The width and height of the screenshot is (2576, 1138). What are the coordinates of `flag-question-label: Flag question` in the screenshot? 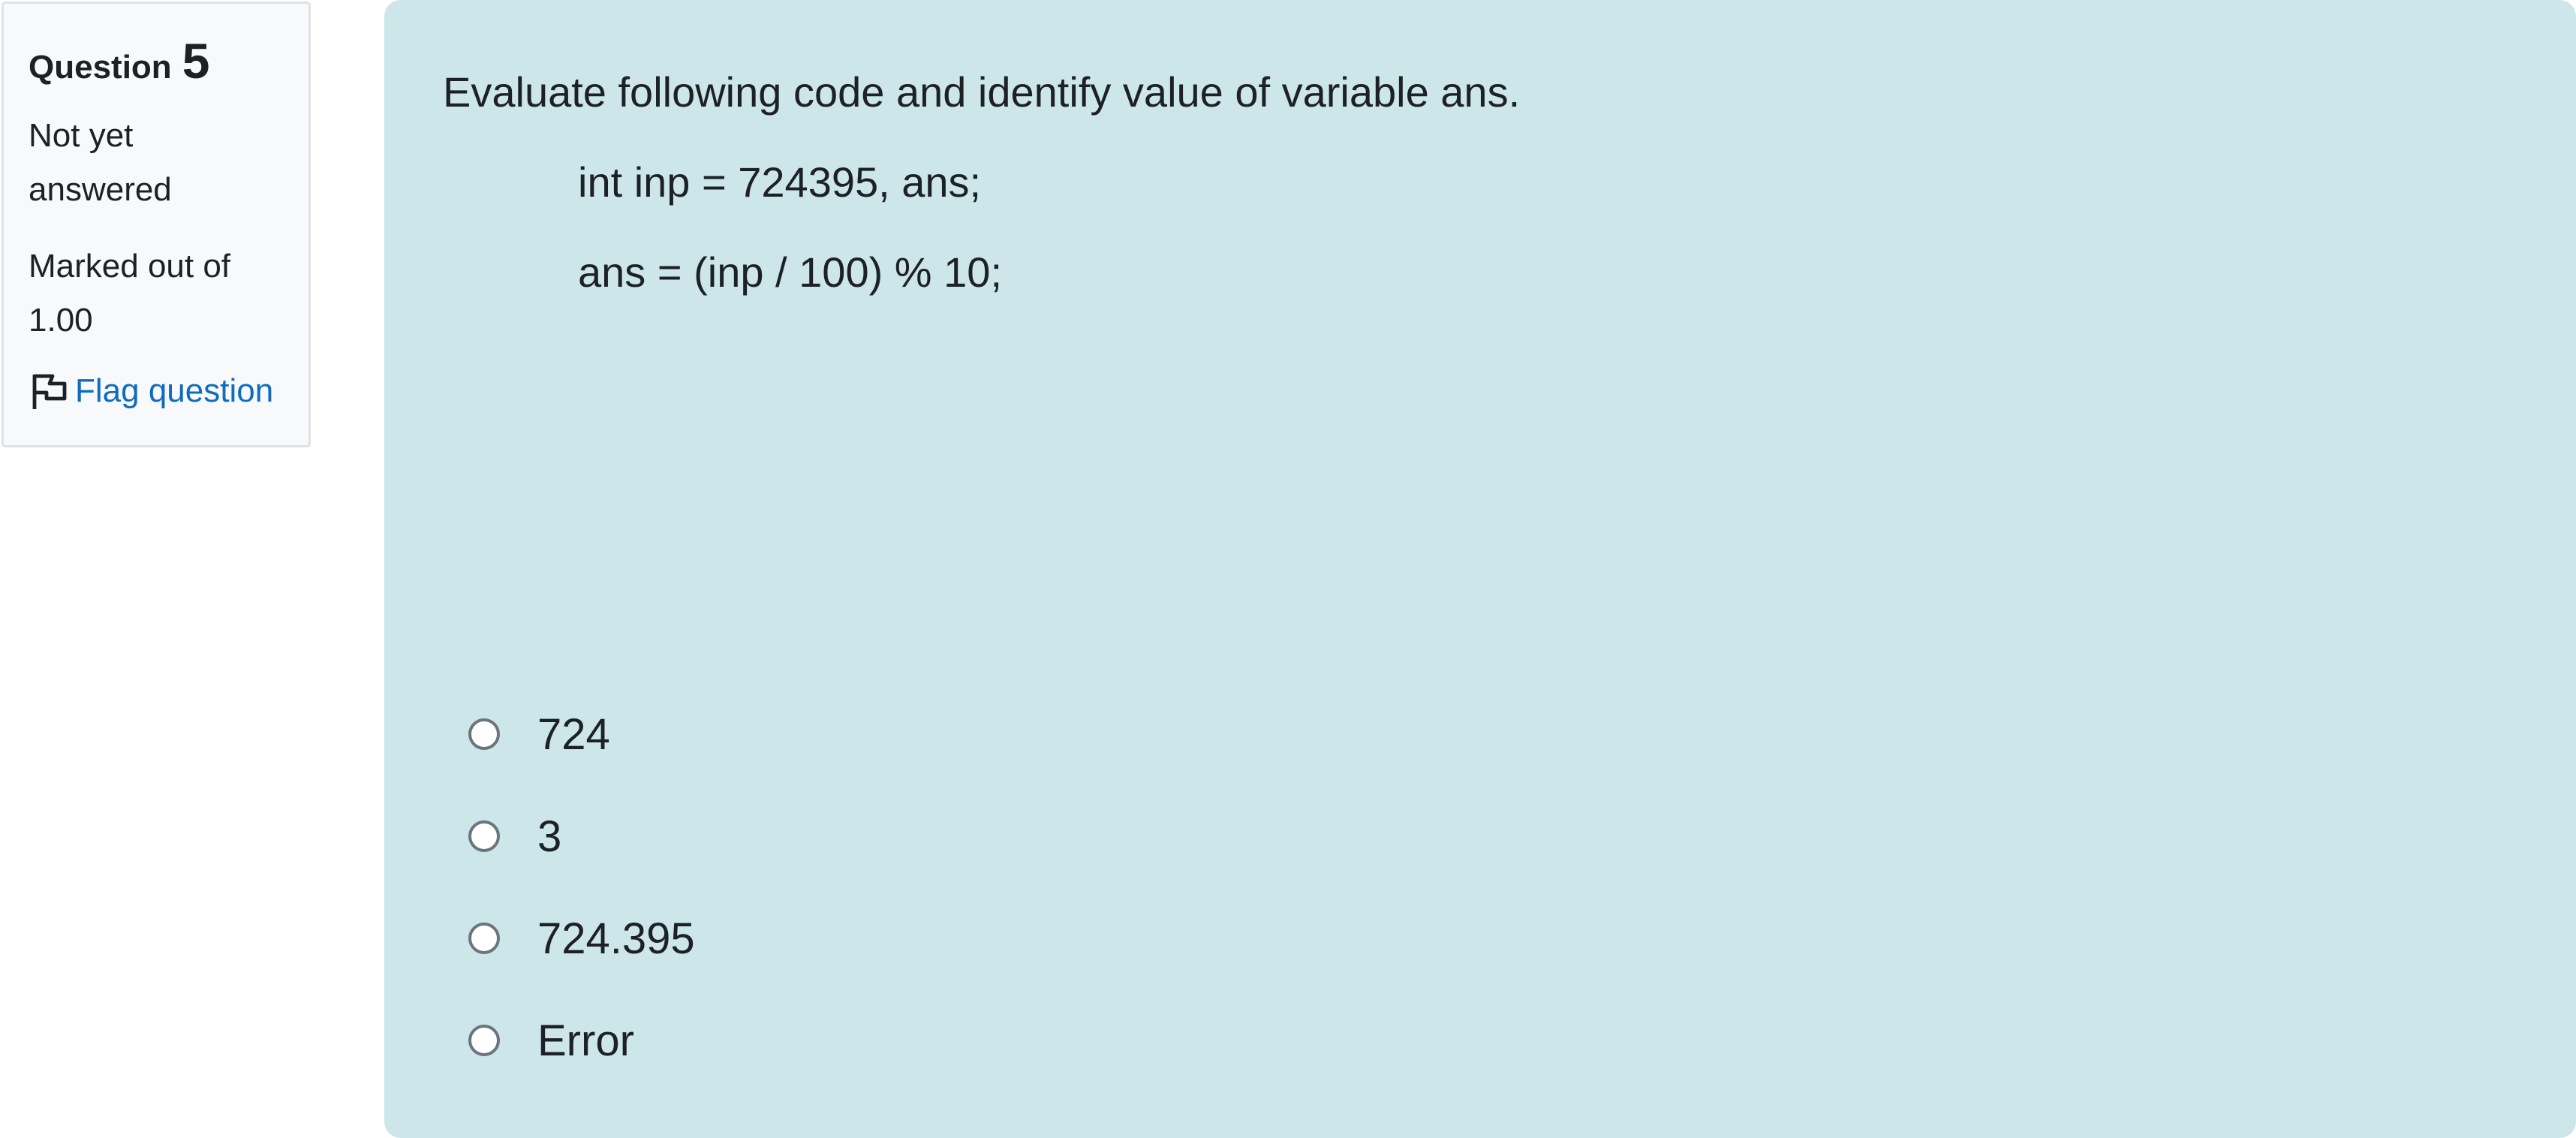 It's located at (174, 390).